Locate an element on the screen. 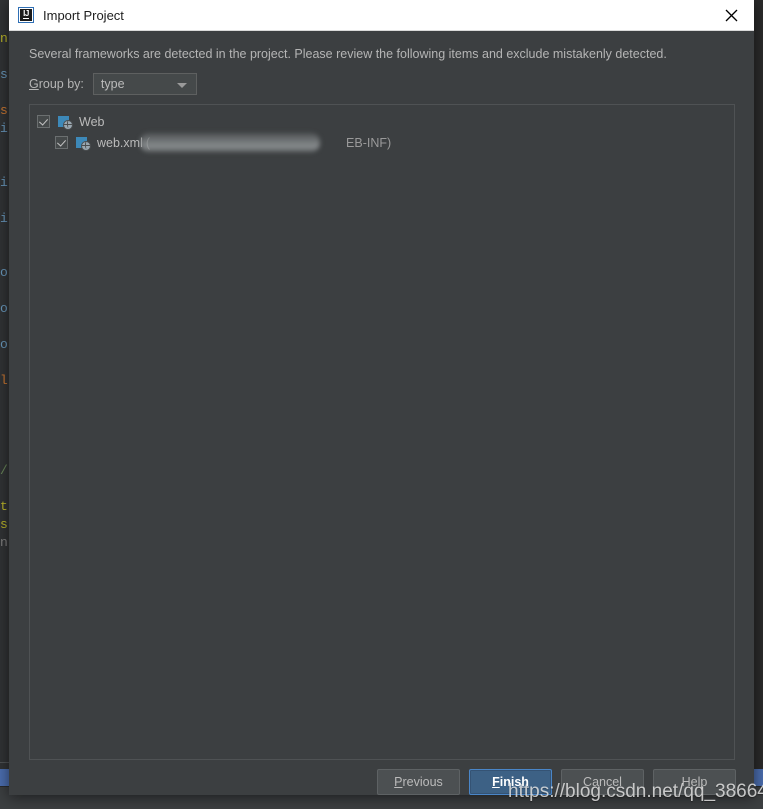 Image resolution: width=763 pixels, height=809 pixels. tree-row-web-xml: web.xml ( EB-INF) is located at coordinates (382, 142).